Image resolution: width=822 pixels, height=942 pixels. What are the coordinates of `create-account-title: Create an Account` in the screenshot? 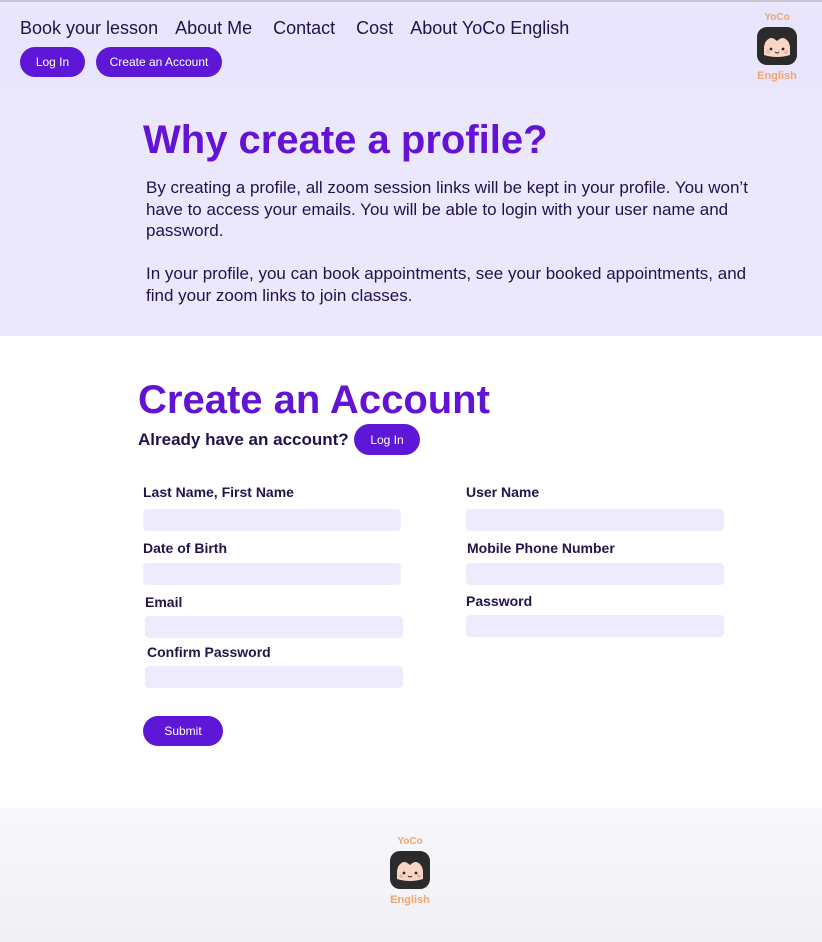 It's located at (314, 400).